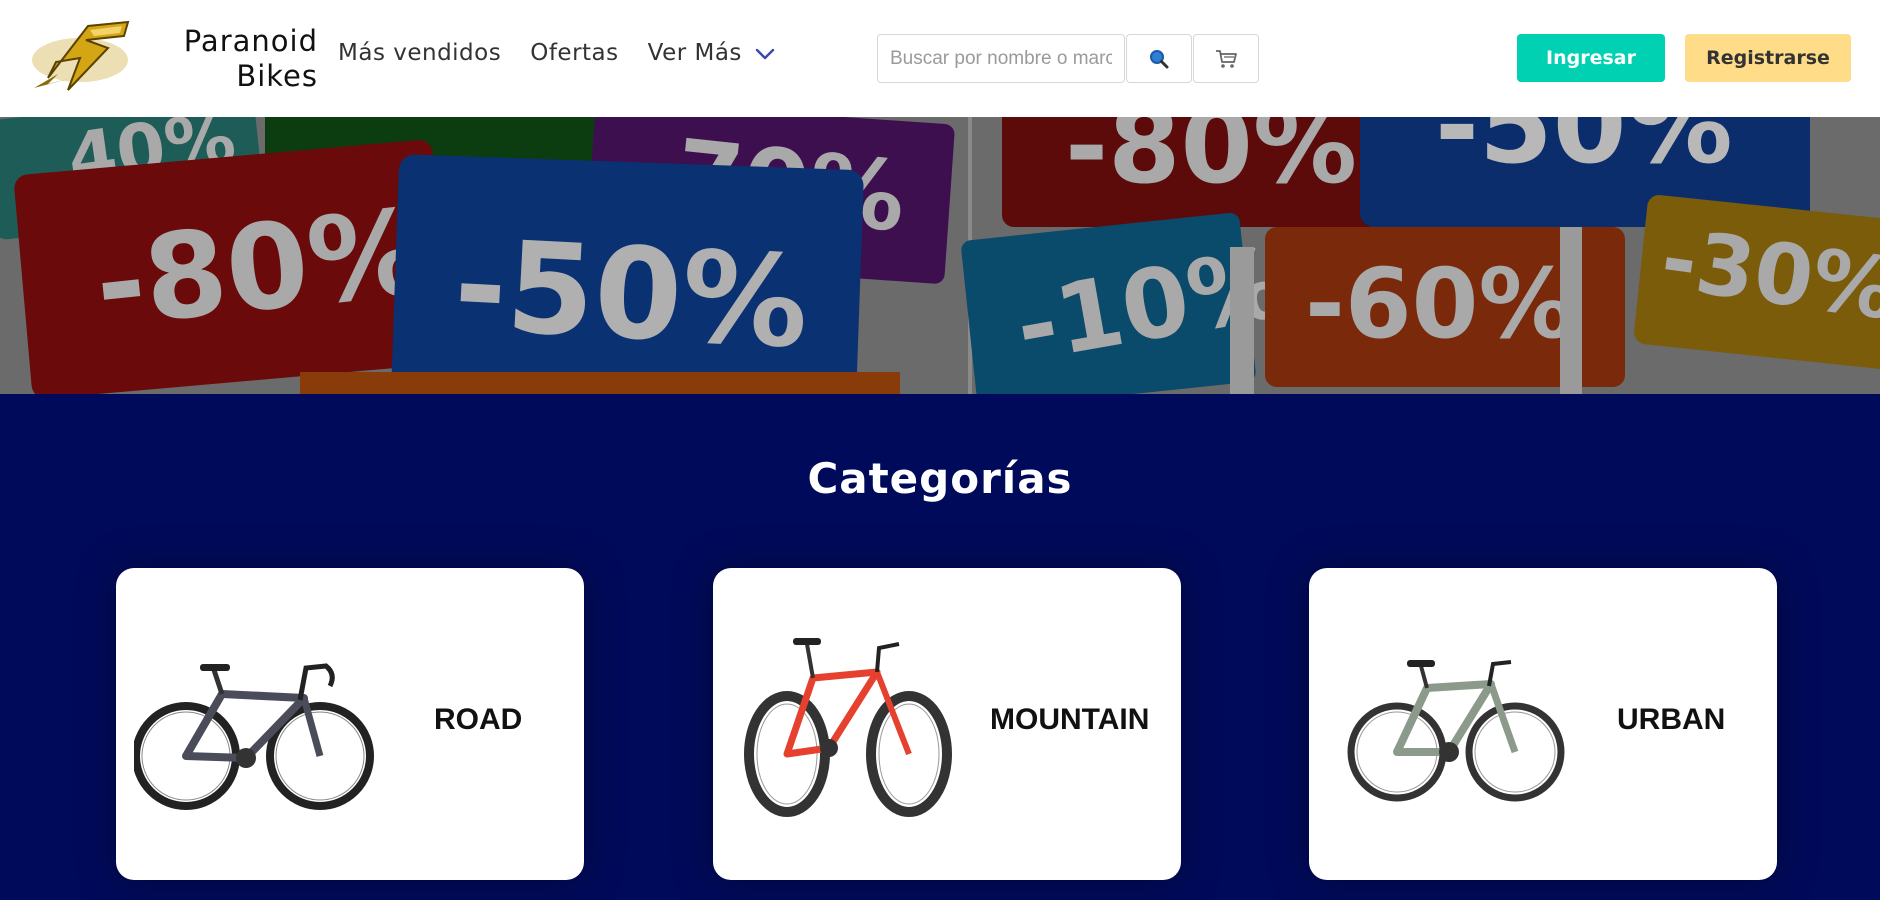 The height and width of the screenshot is (900, 1880). What do you see at coordinates (1591, 58) in the screenshot?
I see `login-button: Ingresar` at bounding box center [1591, 58].